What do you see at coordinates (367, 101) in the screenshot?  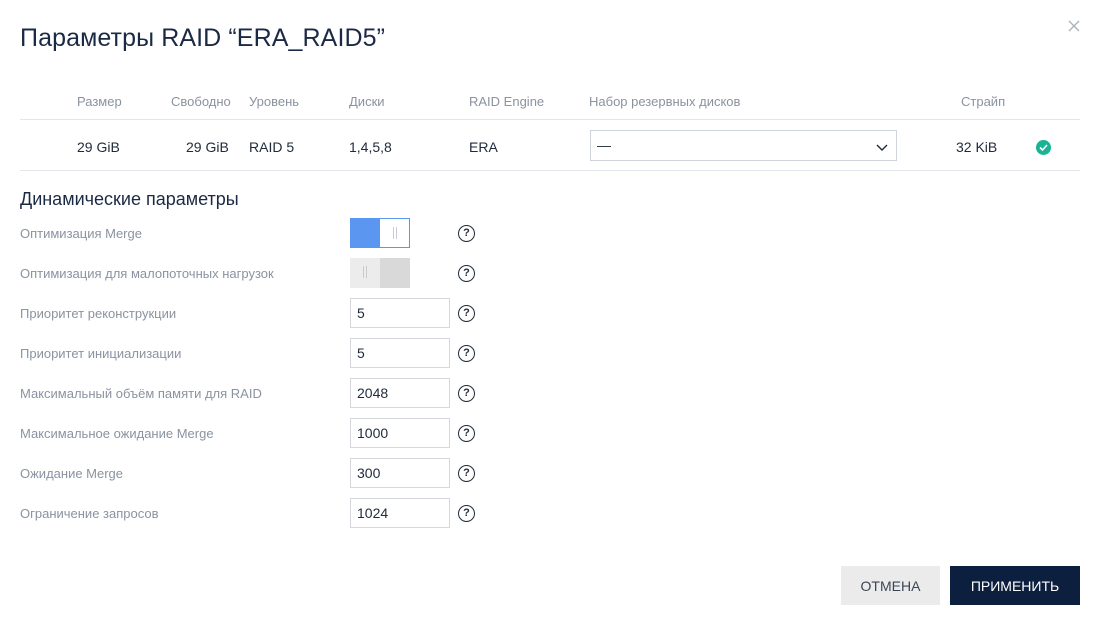 I see `header-disks: Диски` at bounding box center [367, 101].